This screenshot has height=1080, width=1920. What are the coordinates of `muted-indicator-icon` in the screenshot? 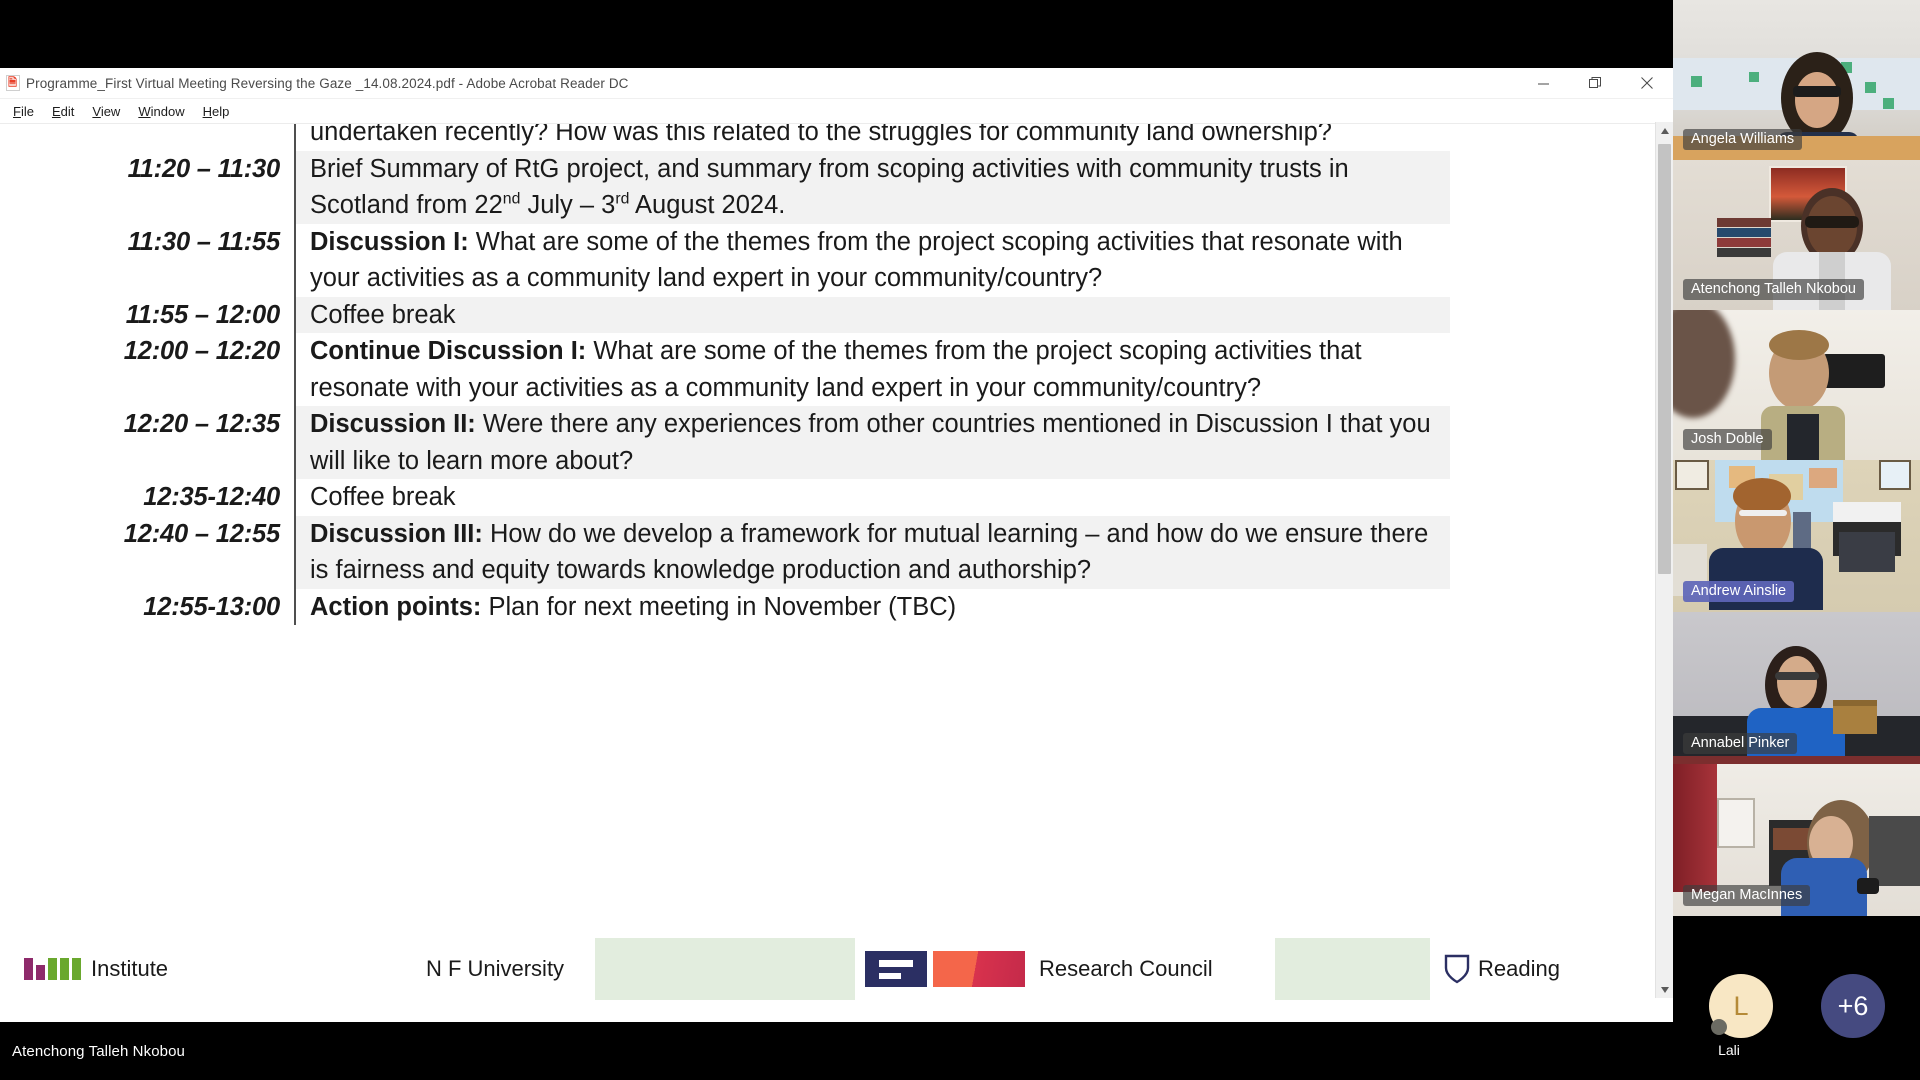 It's located at (1719, 1027).